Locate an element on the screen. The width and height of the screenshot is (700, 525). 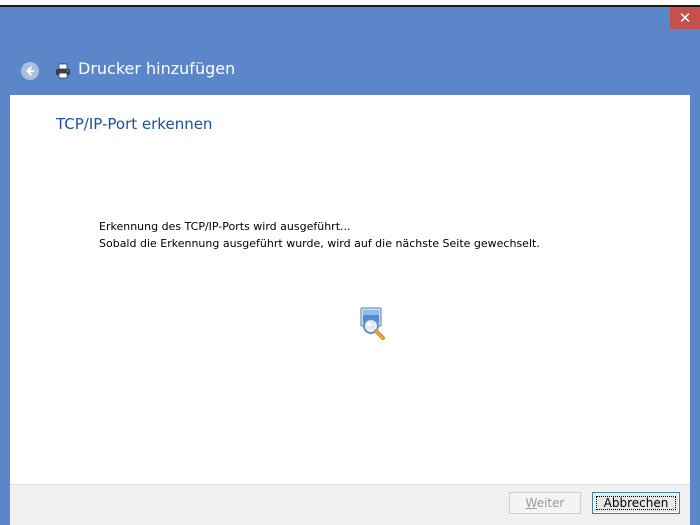
next-button-label: Weiter is located at coordinates (545, 503).